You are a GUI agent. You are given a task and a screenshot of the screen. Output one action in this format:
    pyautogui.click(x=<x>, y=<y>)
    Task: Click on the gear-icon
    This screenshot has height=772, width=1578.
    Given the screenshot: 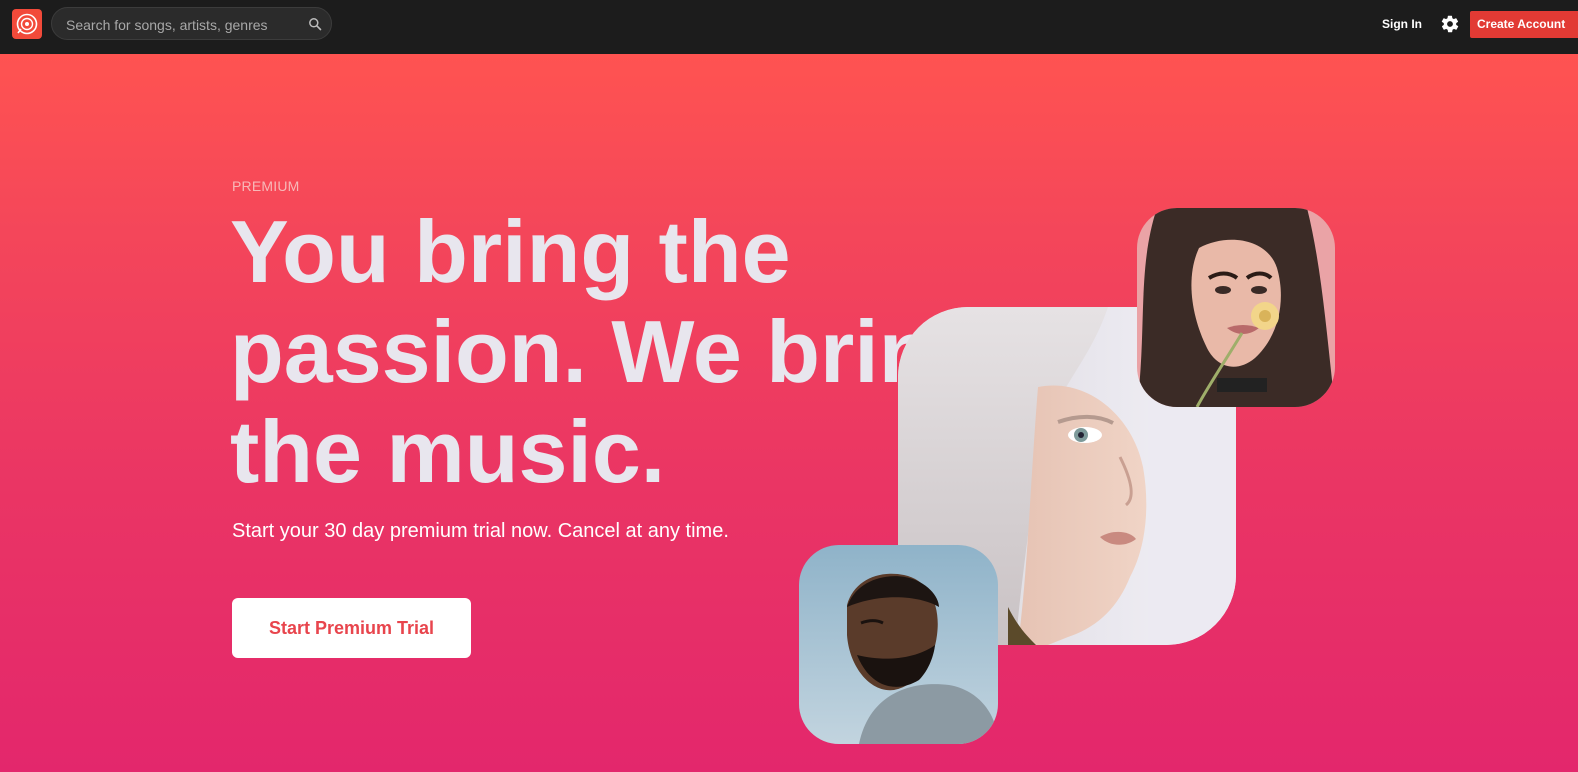 What is the action you would take?
    pyautogui.click(x=1450, y=24)
    